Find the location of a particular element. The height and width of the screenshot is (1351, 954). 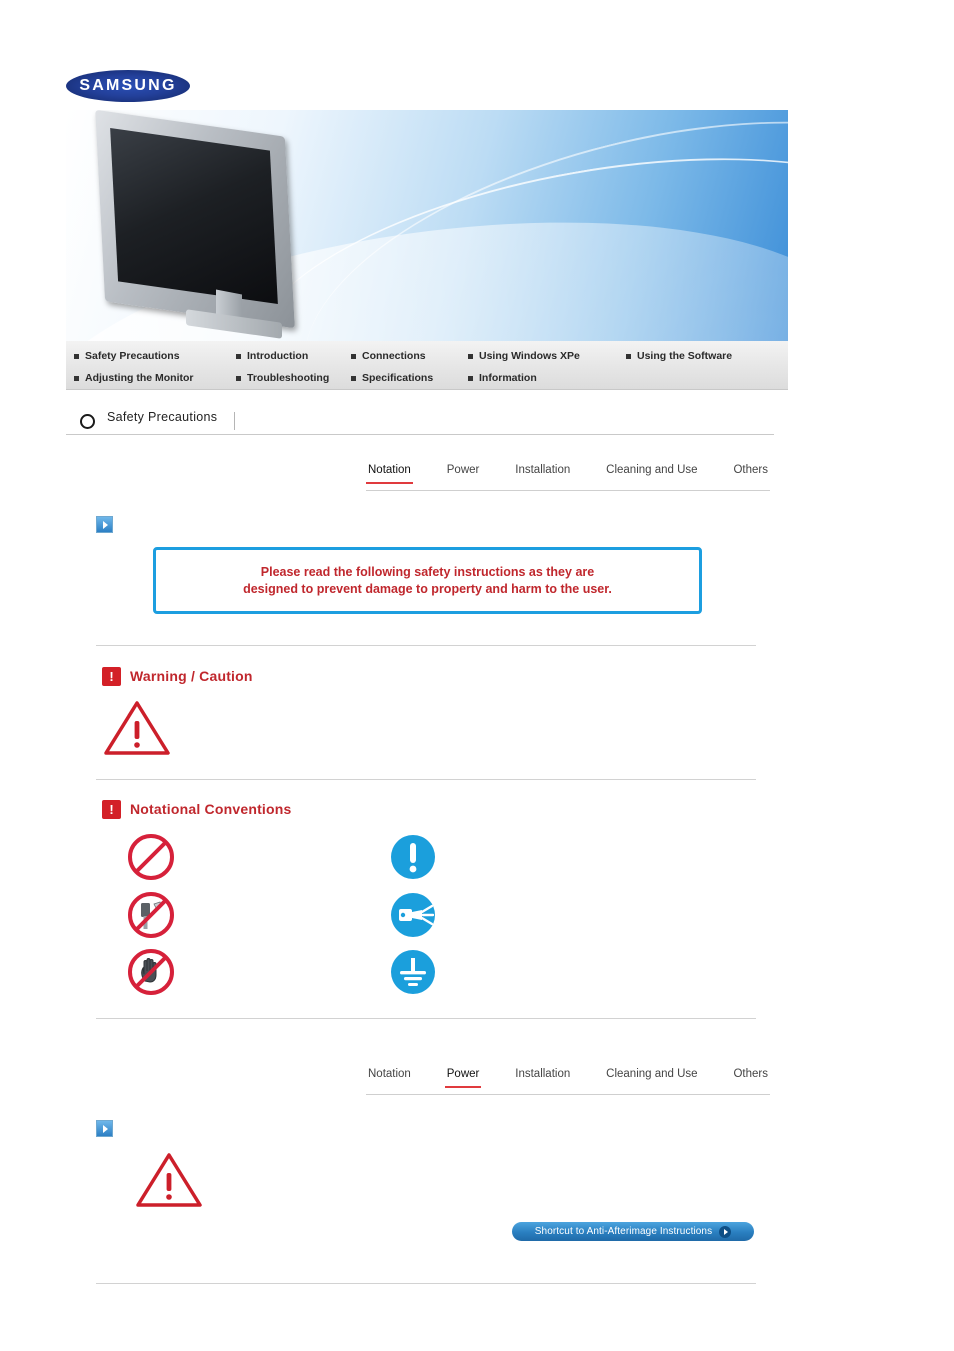

monitor-screen is located at coordinates (194, 216).